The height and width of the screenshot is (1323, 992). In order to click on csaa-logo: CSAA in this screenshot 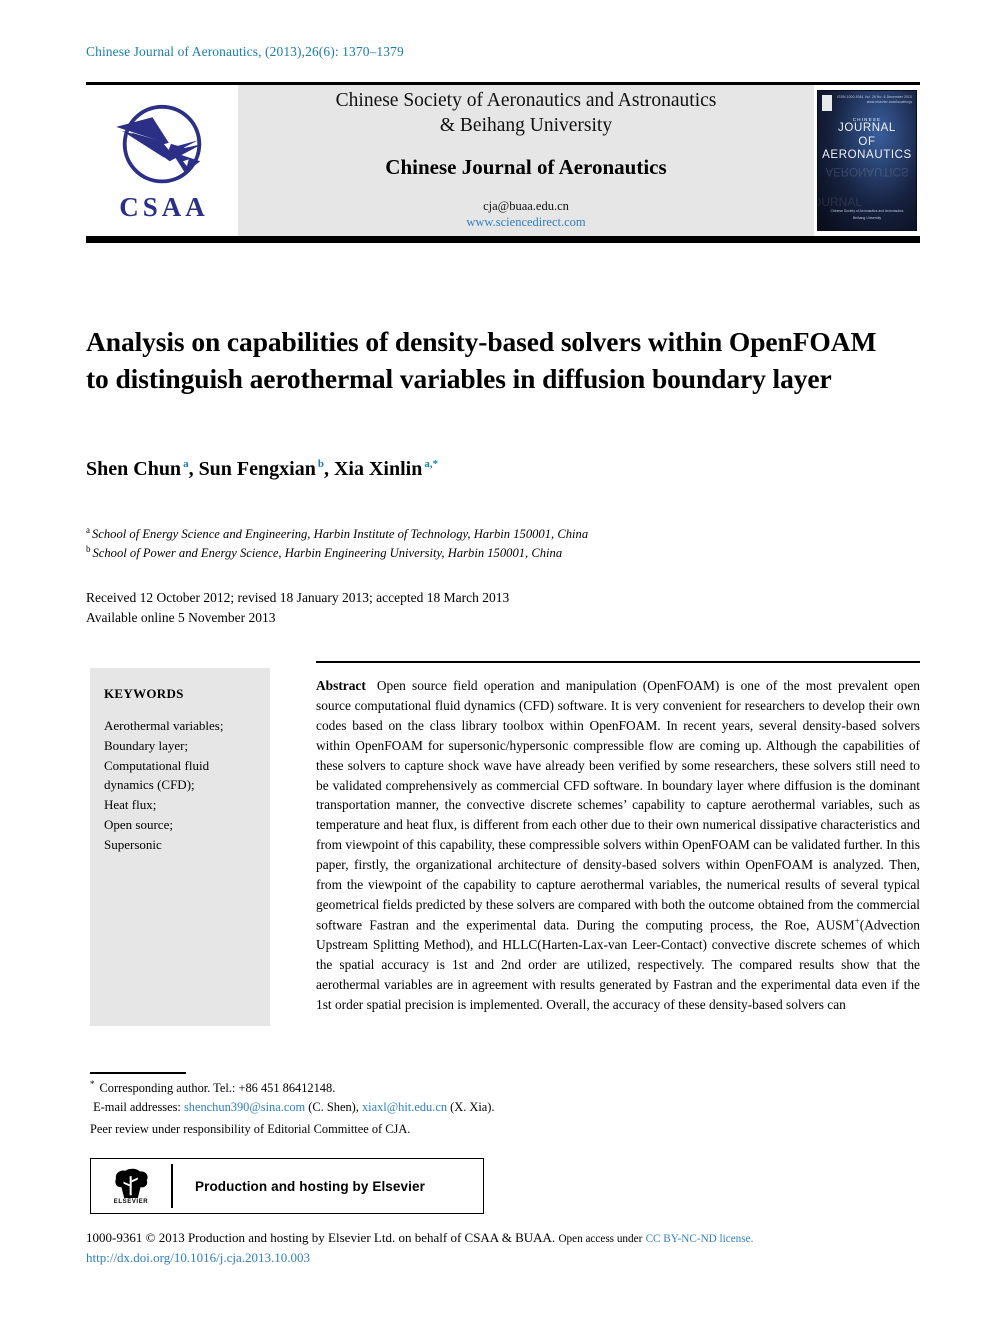, I will do `click(162, 160)`.